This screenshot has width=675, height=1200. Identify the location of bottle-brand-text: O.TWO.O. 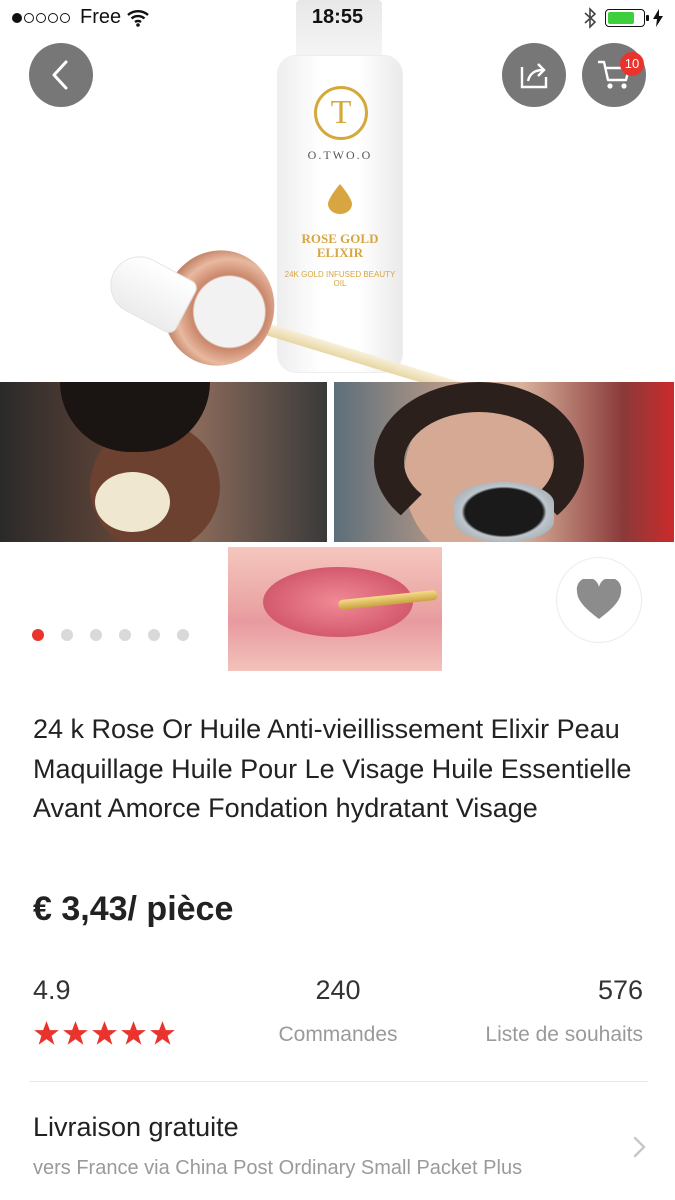
(340, 155).